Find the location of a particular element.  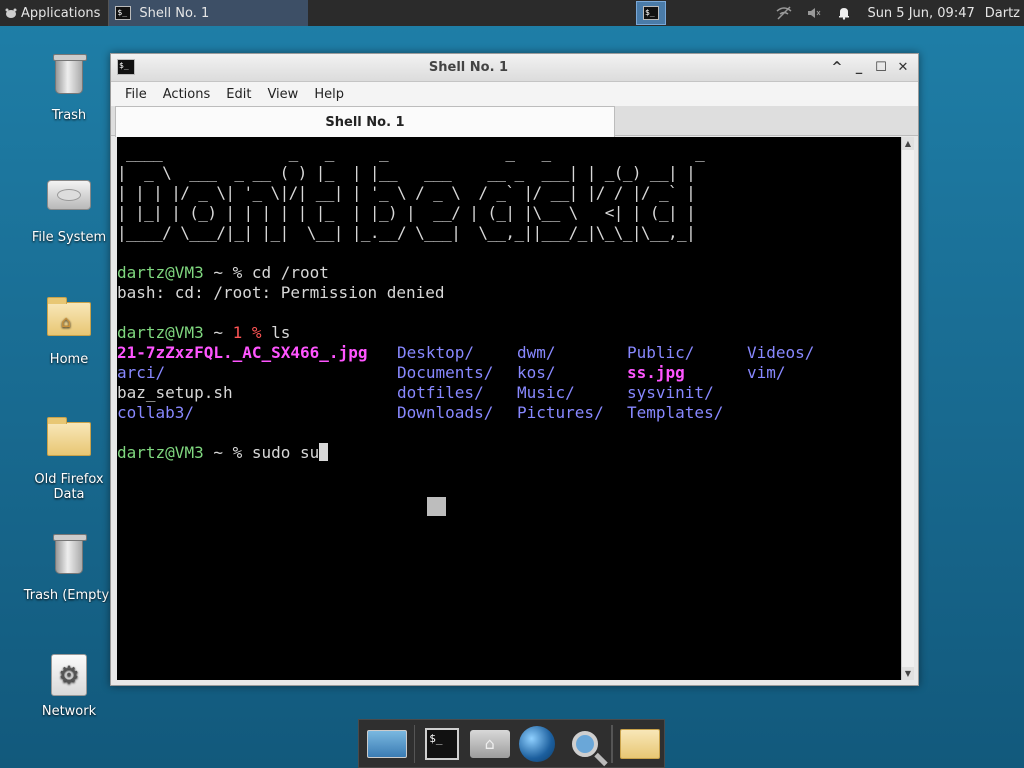

exit-code: 1 is located at coordinates (237, 332).